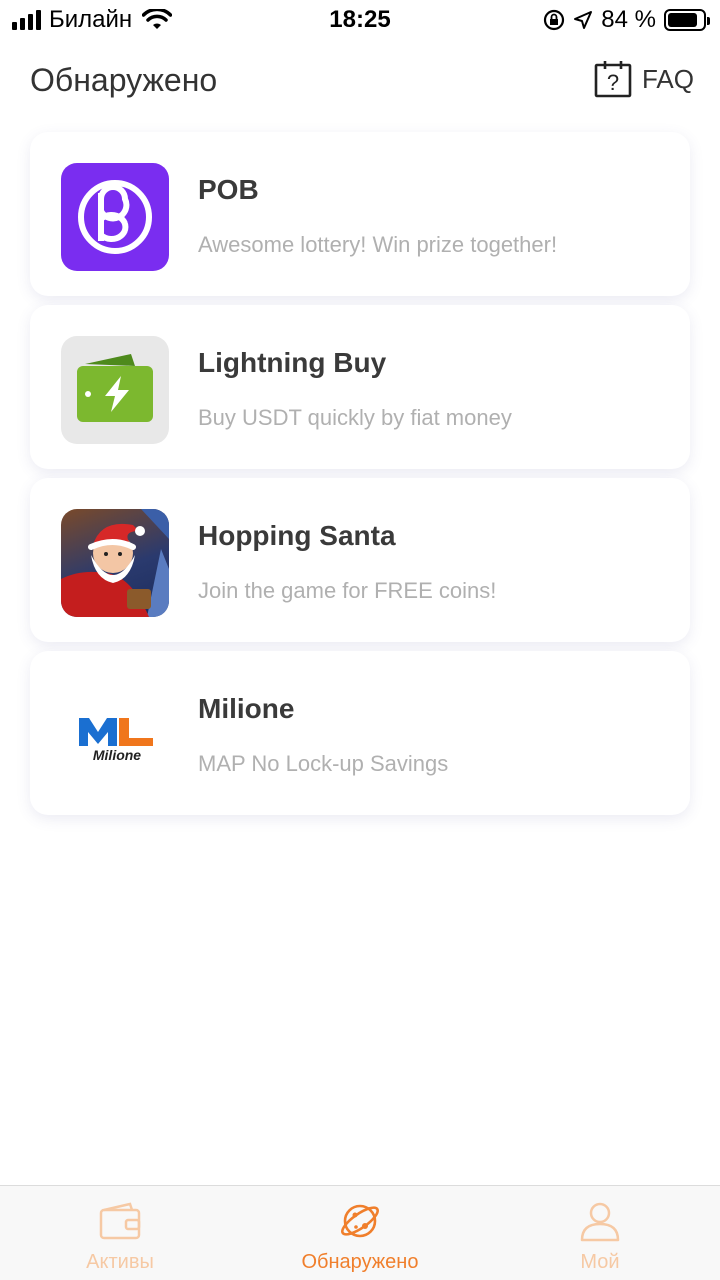 The height and width of the screenshot is (1280, 720). Describe the element at coordinates (124, 80) in the screenshot. I see `page-title: Обнаружено` at that location.